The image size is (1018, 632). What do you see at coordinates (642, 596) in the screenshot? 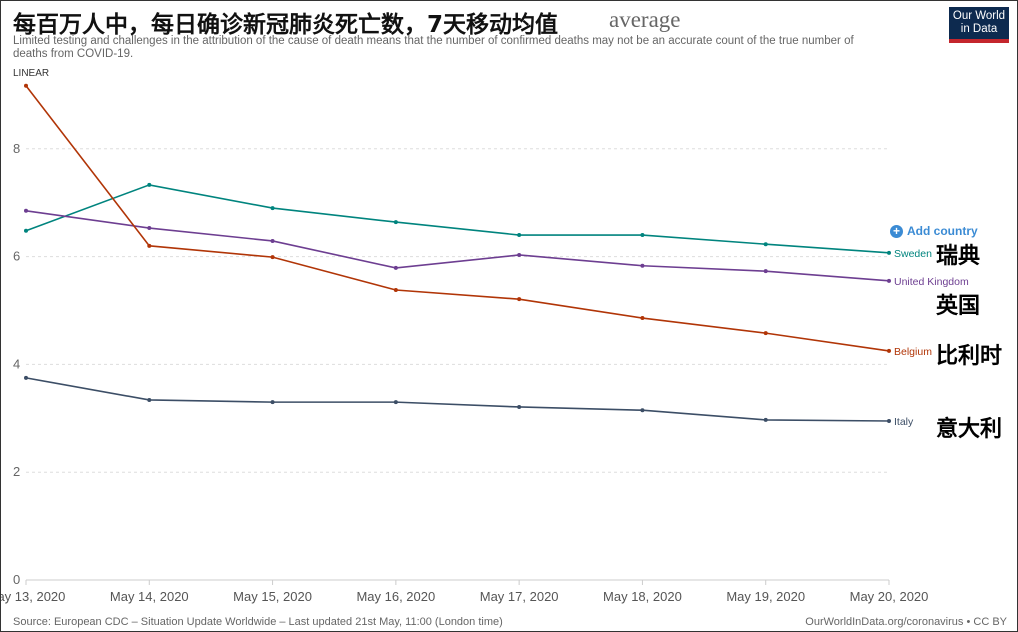
I see `x-tick-label: May 18, 2020` at bounding box center [642, 596].